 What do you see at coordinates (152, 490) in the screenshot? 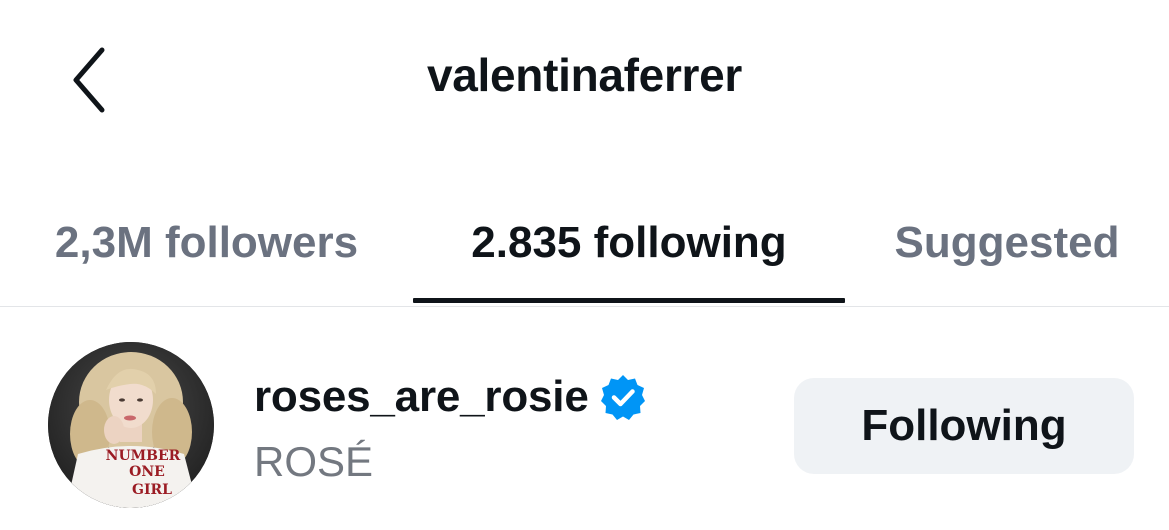
I see `shirt-text-3: GIRL` at bounding box center [152, 490].